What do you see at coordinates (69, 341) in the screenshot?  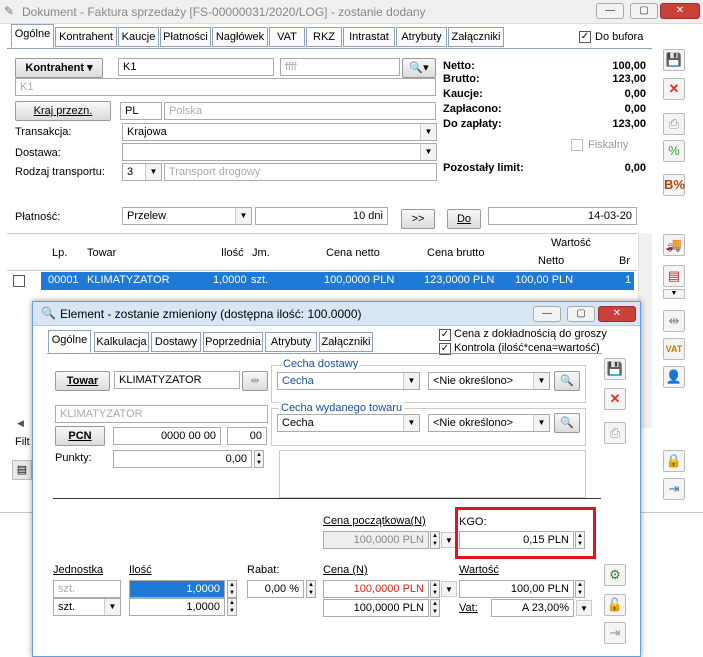 I see `dialog-tab-ogolne: Ogólne` at bounding box center [69, 341].